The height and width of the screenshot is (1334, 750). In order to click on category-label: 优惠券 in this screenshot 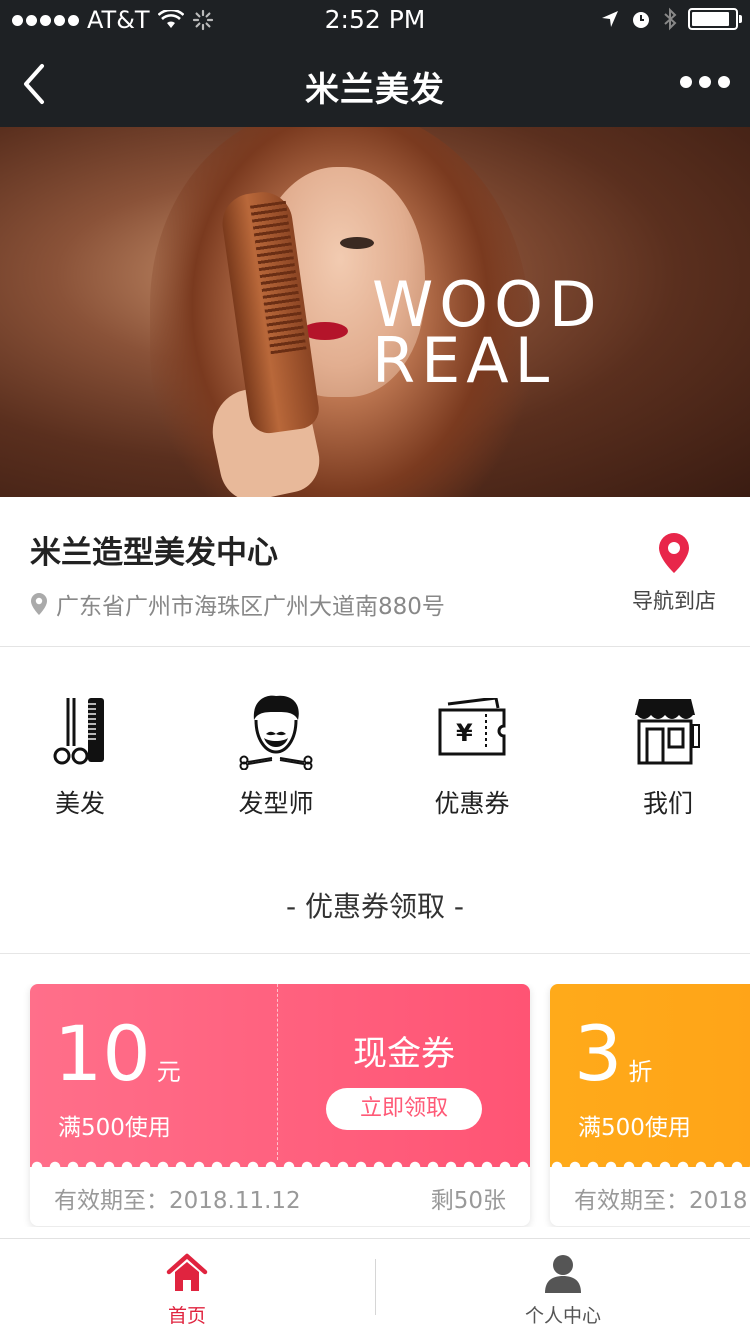, I will do `click(472, 803)`.